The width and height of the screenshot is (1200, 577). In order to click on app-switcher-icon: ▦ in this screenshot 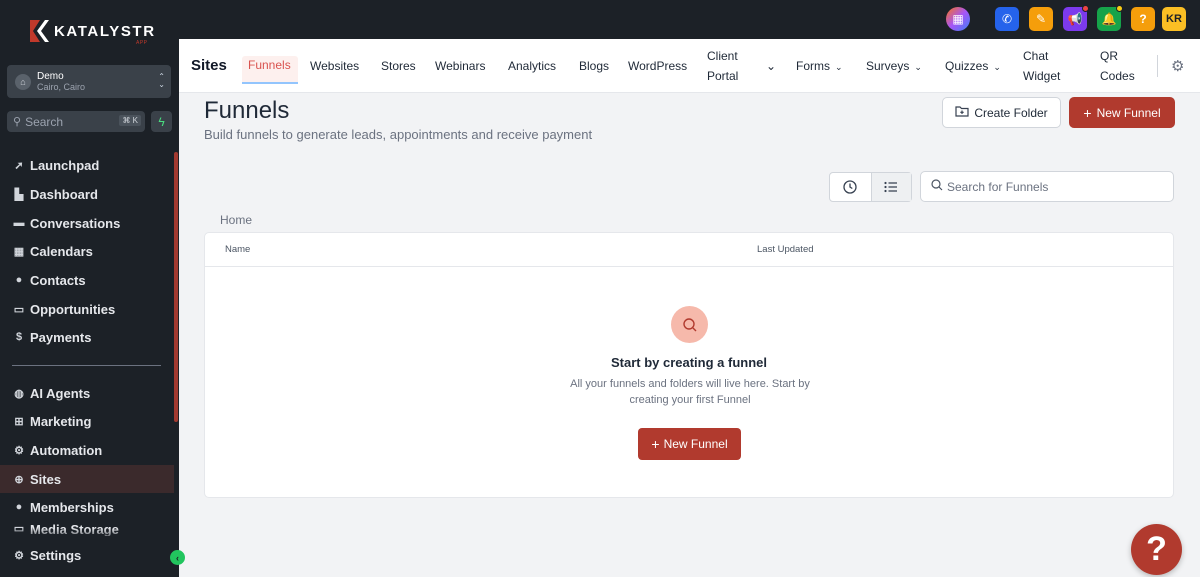, I will do `click(958, 19)`.